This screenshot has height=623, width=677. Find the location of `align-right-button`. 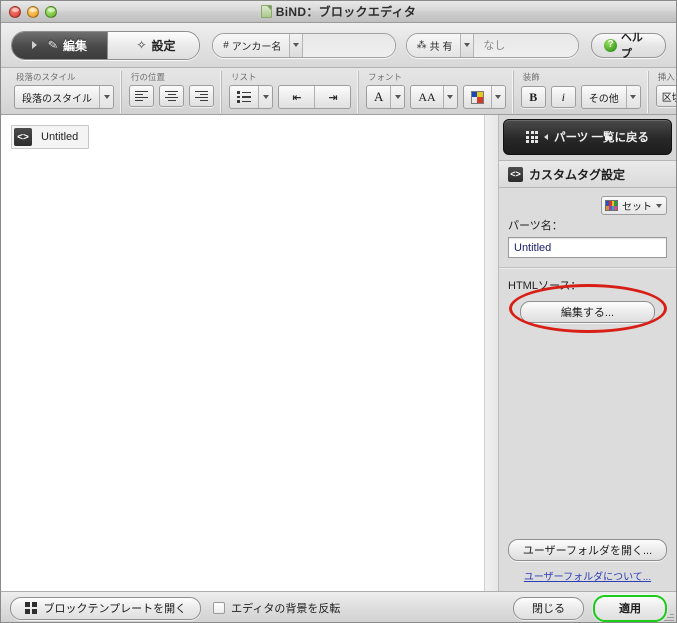

align-right-button is located at coordinates (201, 96).